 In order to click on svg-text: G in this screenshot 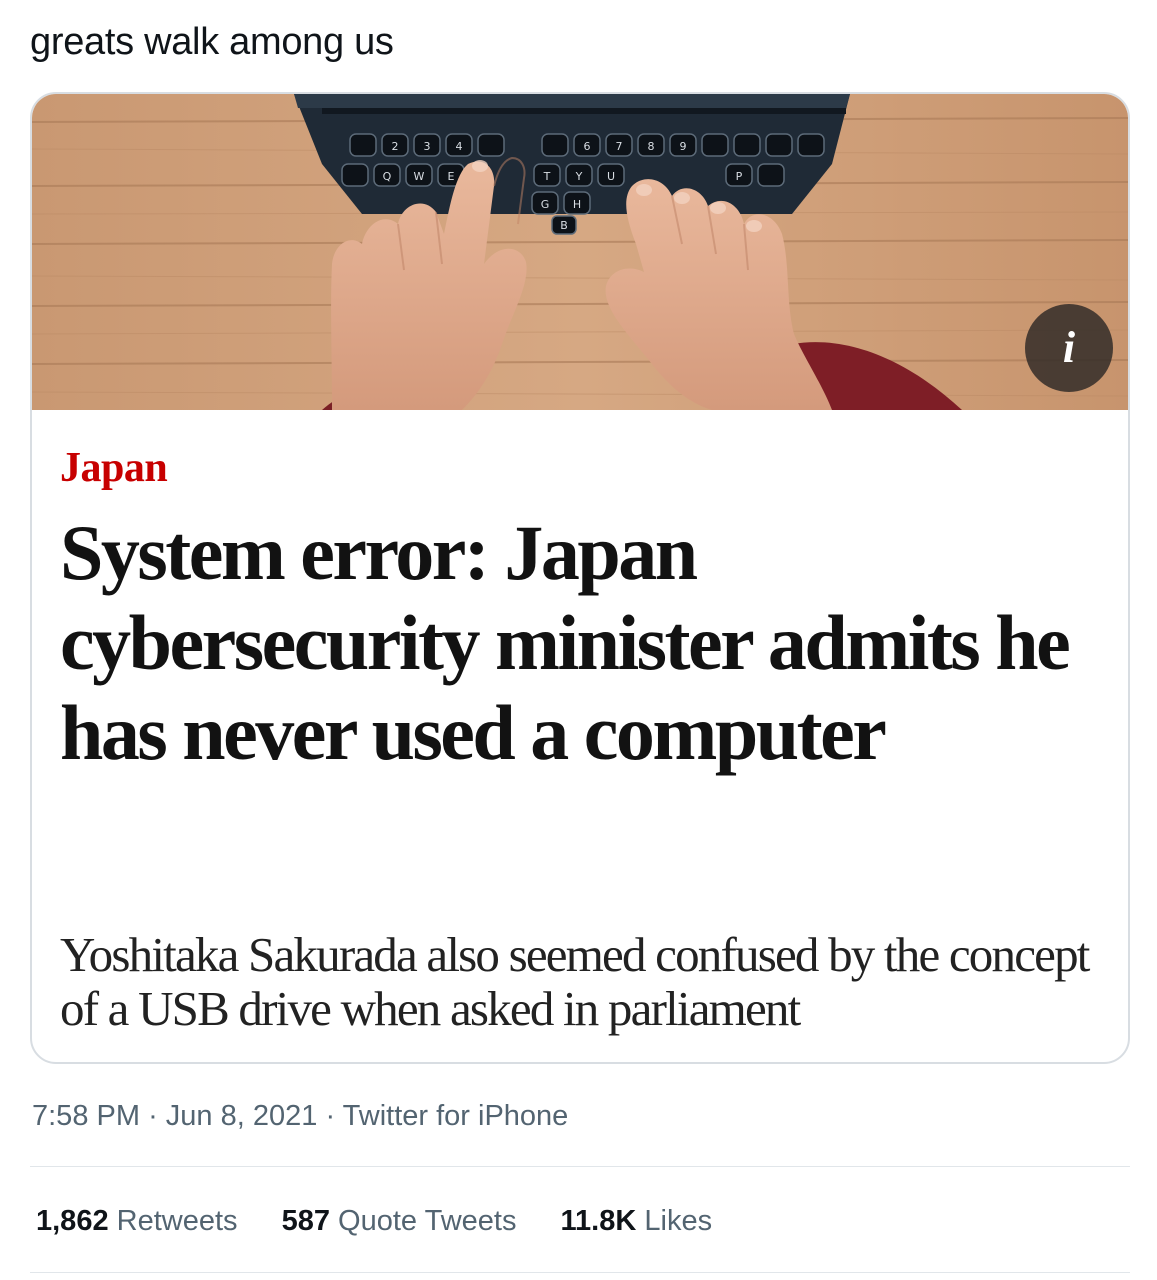, I will do `click(545, 204)`.